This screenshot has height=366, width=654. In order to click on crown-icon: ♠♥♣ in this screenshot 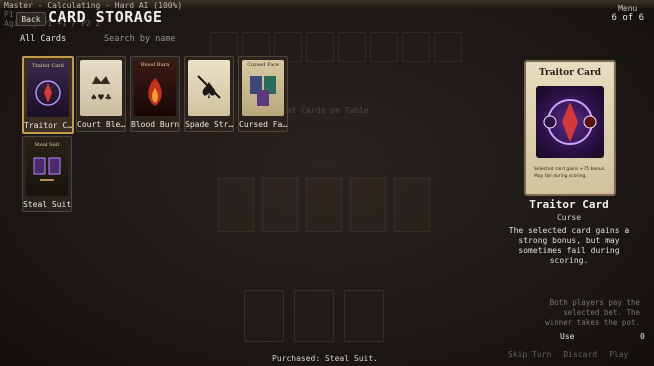, I will do `click(101, 89)`.